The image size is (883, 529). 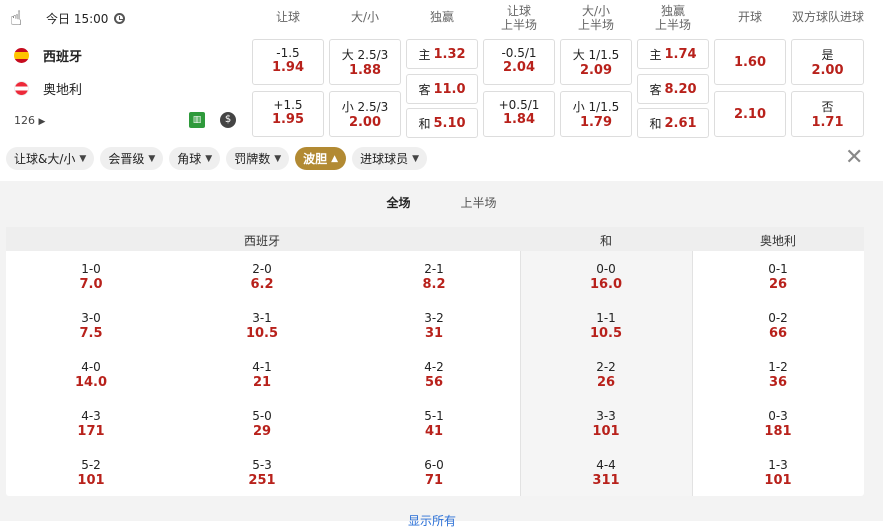 What do you see at coordinates (595, 18) in the screenshot?
I see `col-ou-1h: 大/小 上半场` at bounding box center [595, 18].